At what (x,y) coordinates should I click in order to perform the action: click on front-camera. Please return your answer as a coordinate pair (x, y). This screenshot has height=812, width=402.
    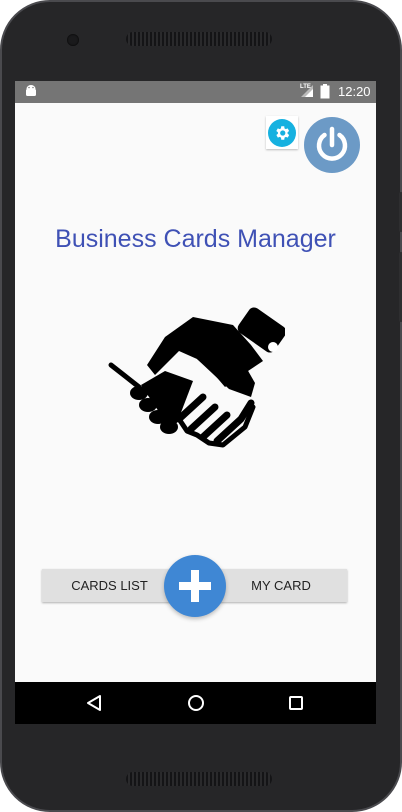
    Looking at the image, I should click on (73, 40).